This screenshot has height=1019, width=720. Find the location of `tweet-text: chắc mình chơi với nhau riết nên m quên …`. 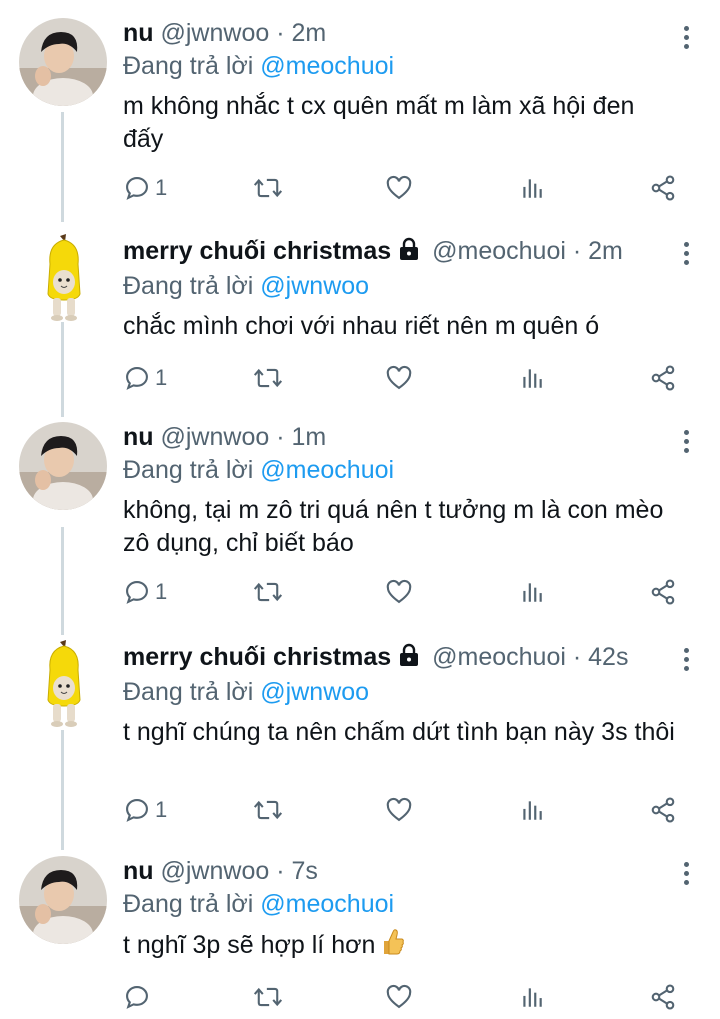

tweet-text: chắc mình chơi với nhau riết nên m quên … is located at coordinates (361, 326).